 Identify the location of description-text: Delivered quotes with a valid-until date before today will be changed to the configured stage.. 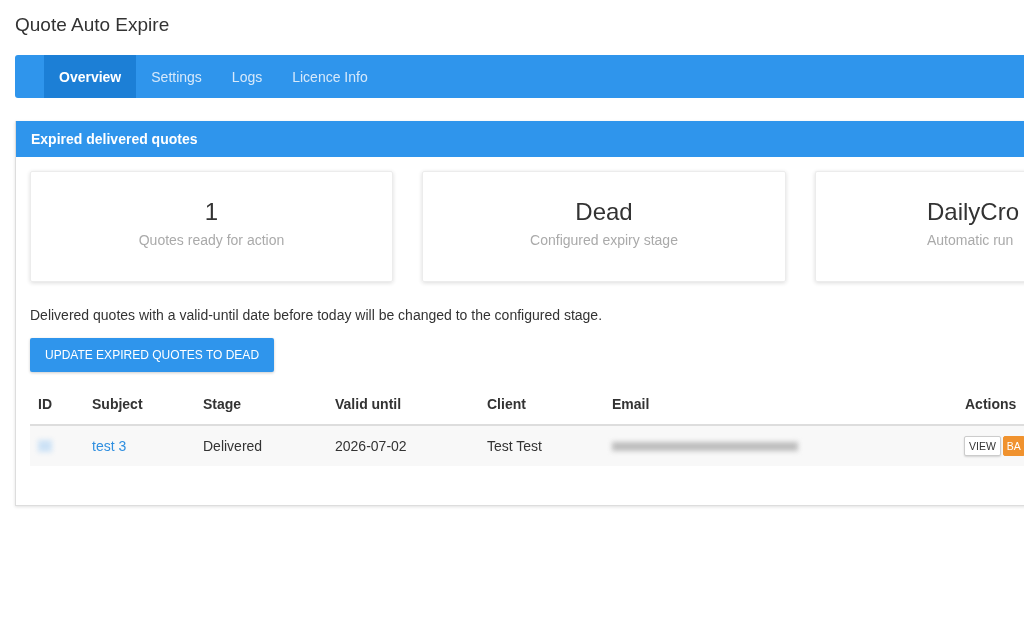
(316, 315).